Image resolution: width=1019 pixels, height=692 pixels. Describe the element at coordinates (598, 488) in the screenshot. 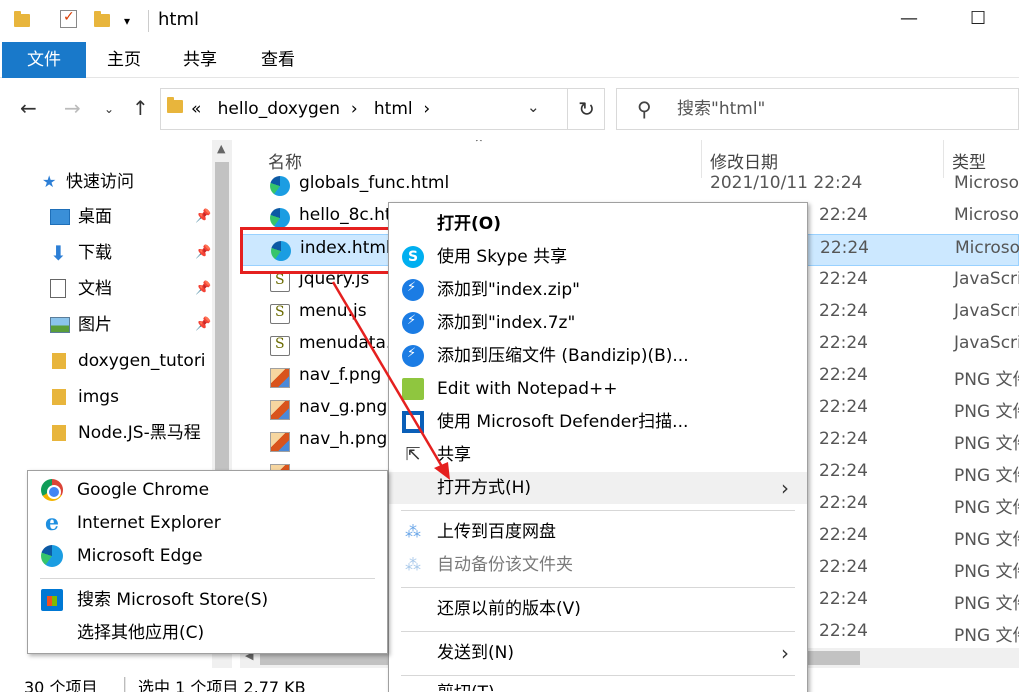

I see `menu-item-open-with: 打开方式(H) ›` at that location.